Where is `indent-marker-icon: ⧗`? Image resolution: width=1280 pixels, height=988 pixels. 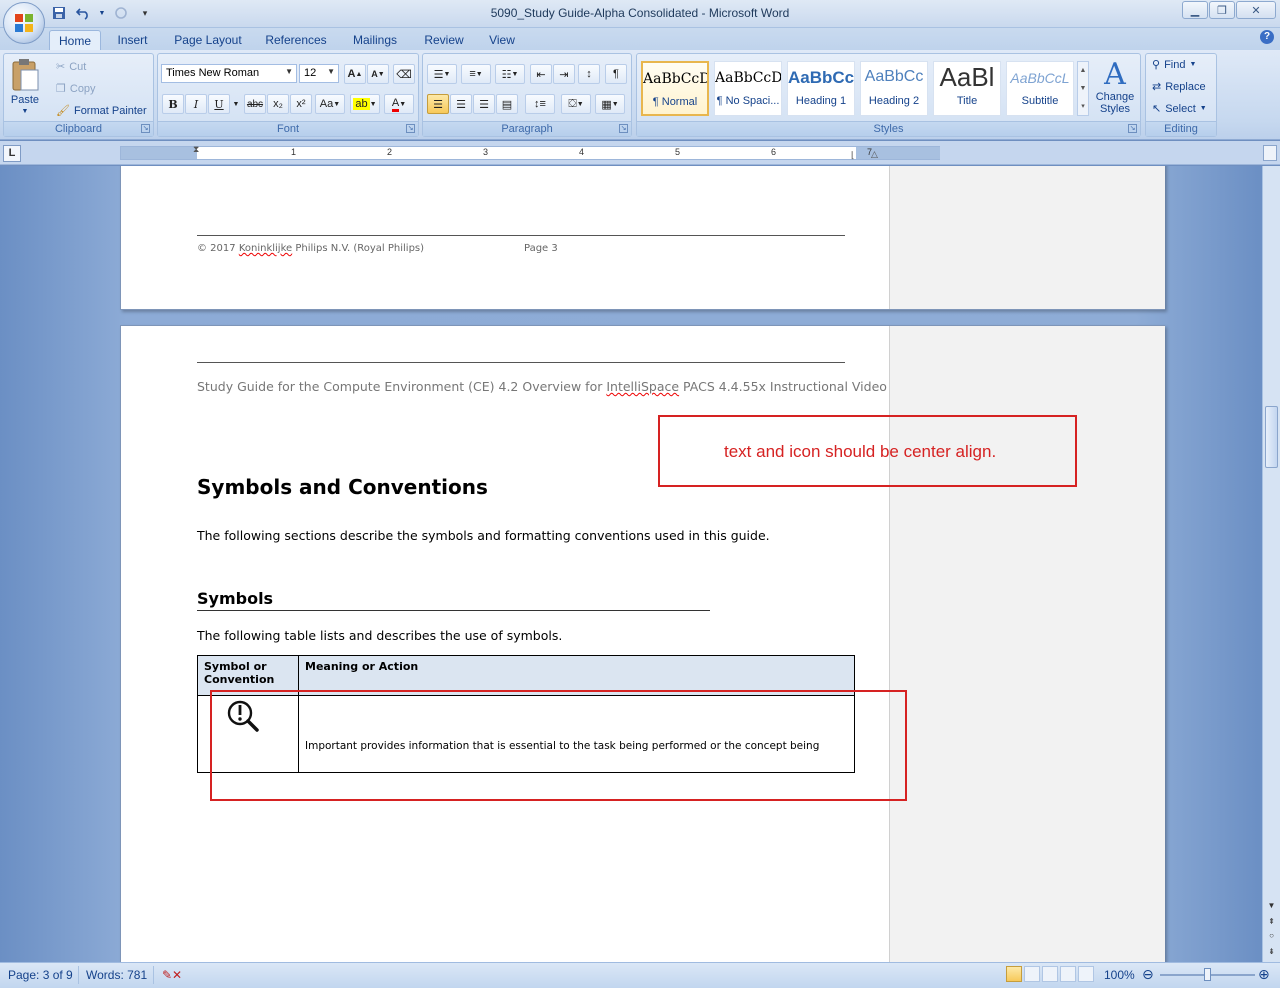
indent-marker-icon: ⧗ is located at coordinates (196, 149).